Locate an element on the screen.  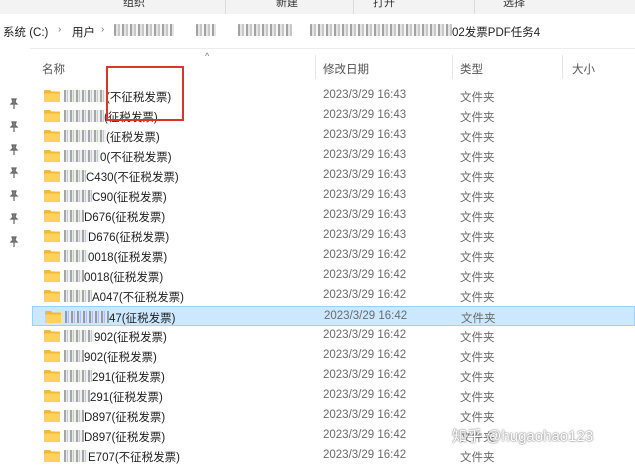
table-row: C430(不征税发票) 2023/3/29 16:43 文件夹 is located at coordinates (333, 176).